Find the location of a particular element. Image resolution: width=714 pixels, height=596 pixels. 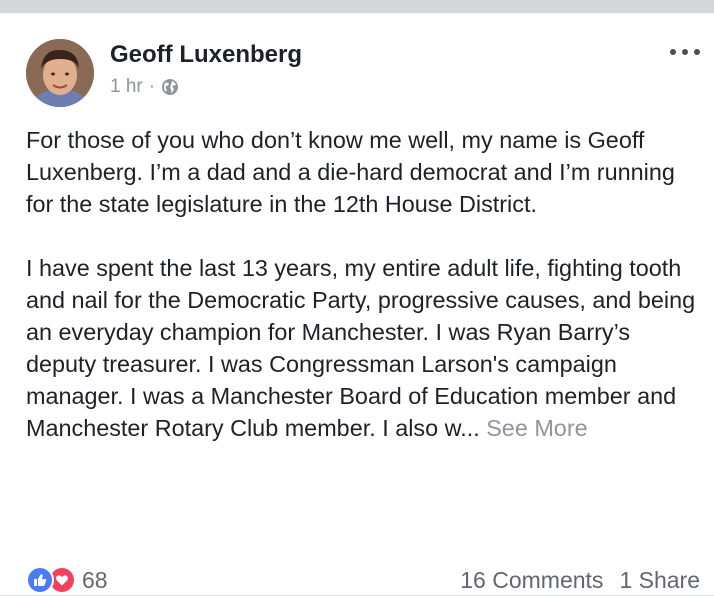

author-name: Geoff Luxenberg is located at coordinates (206, 55).